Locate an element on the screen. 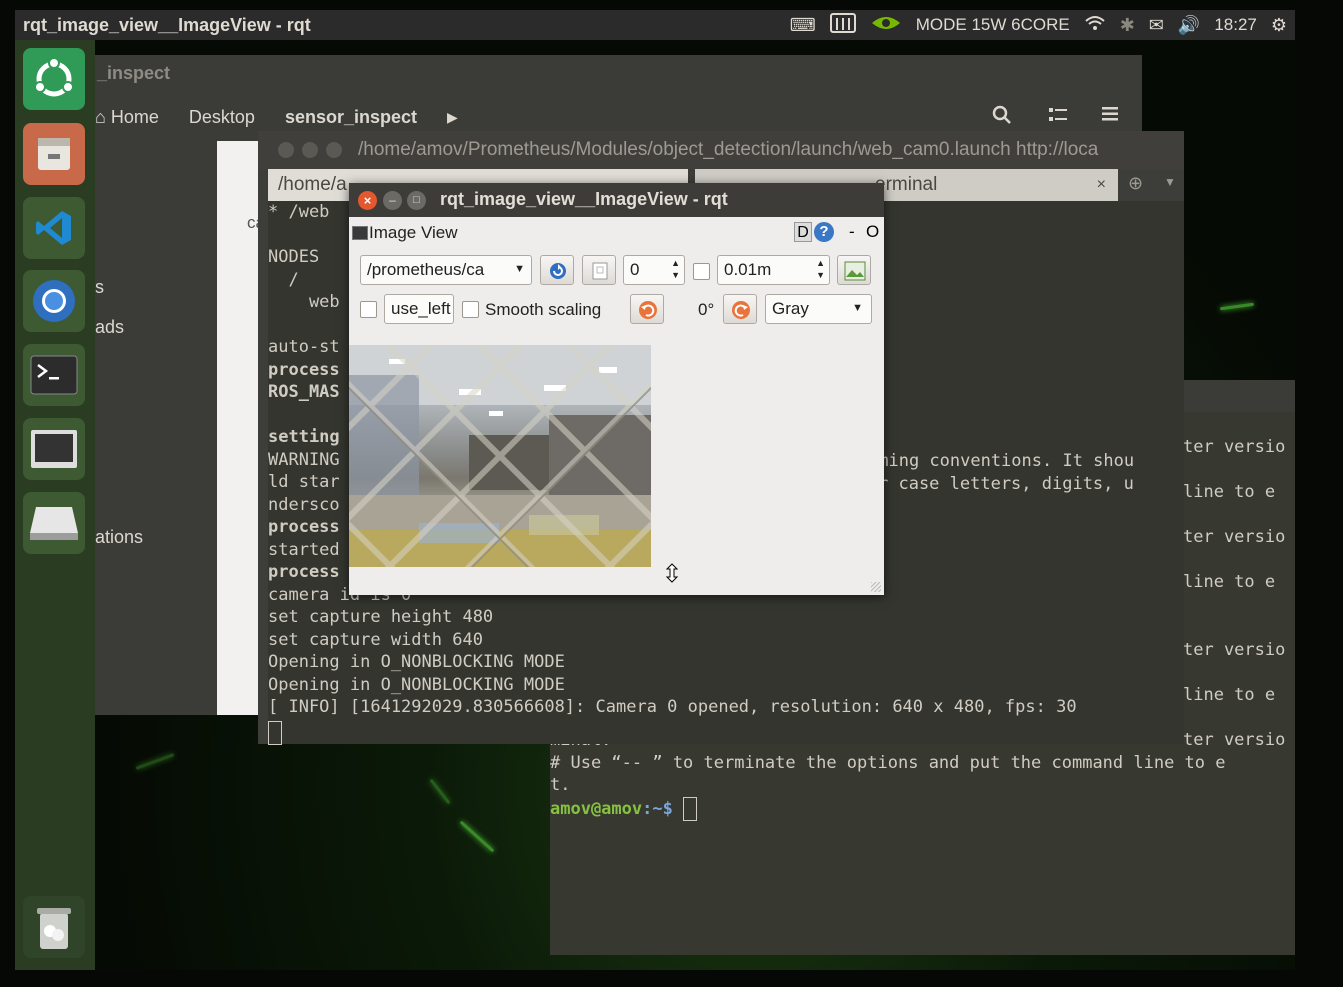  maximize-button: □ is located at coordinates (416, 200).